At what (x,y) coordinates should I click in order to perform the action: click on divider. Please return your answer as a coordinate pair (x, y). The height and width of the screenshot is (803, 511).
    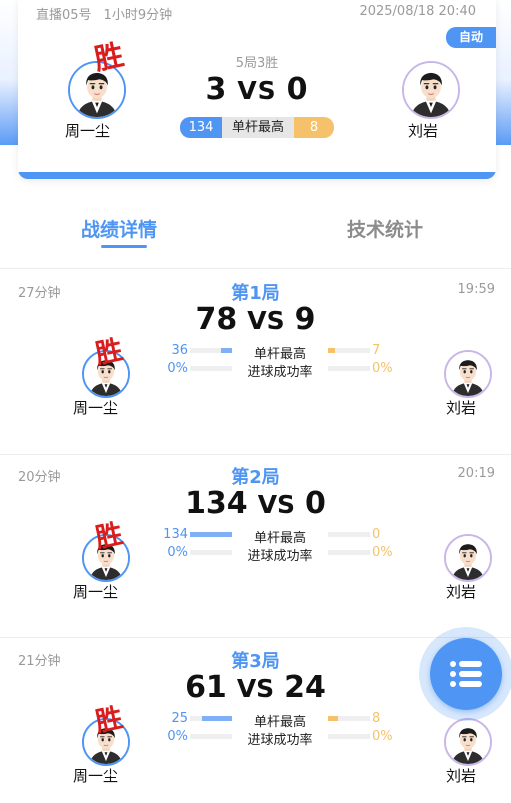
    Looking at the image, I should click on (255, 268).